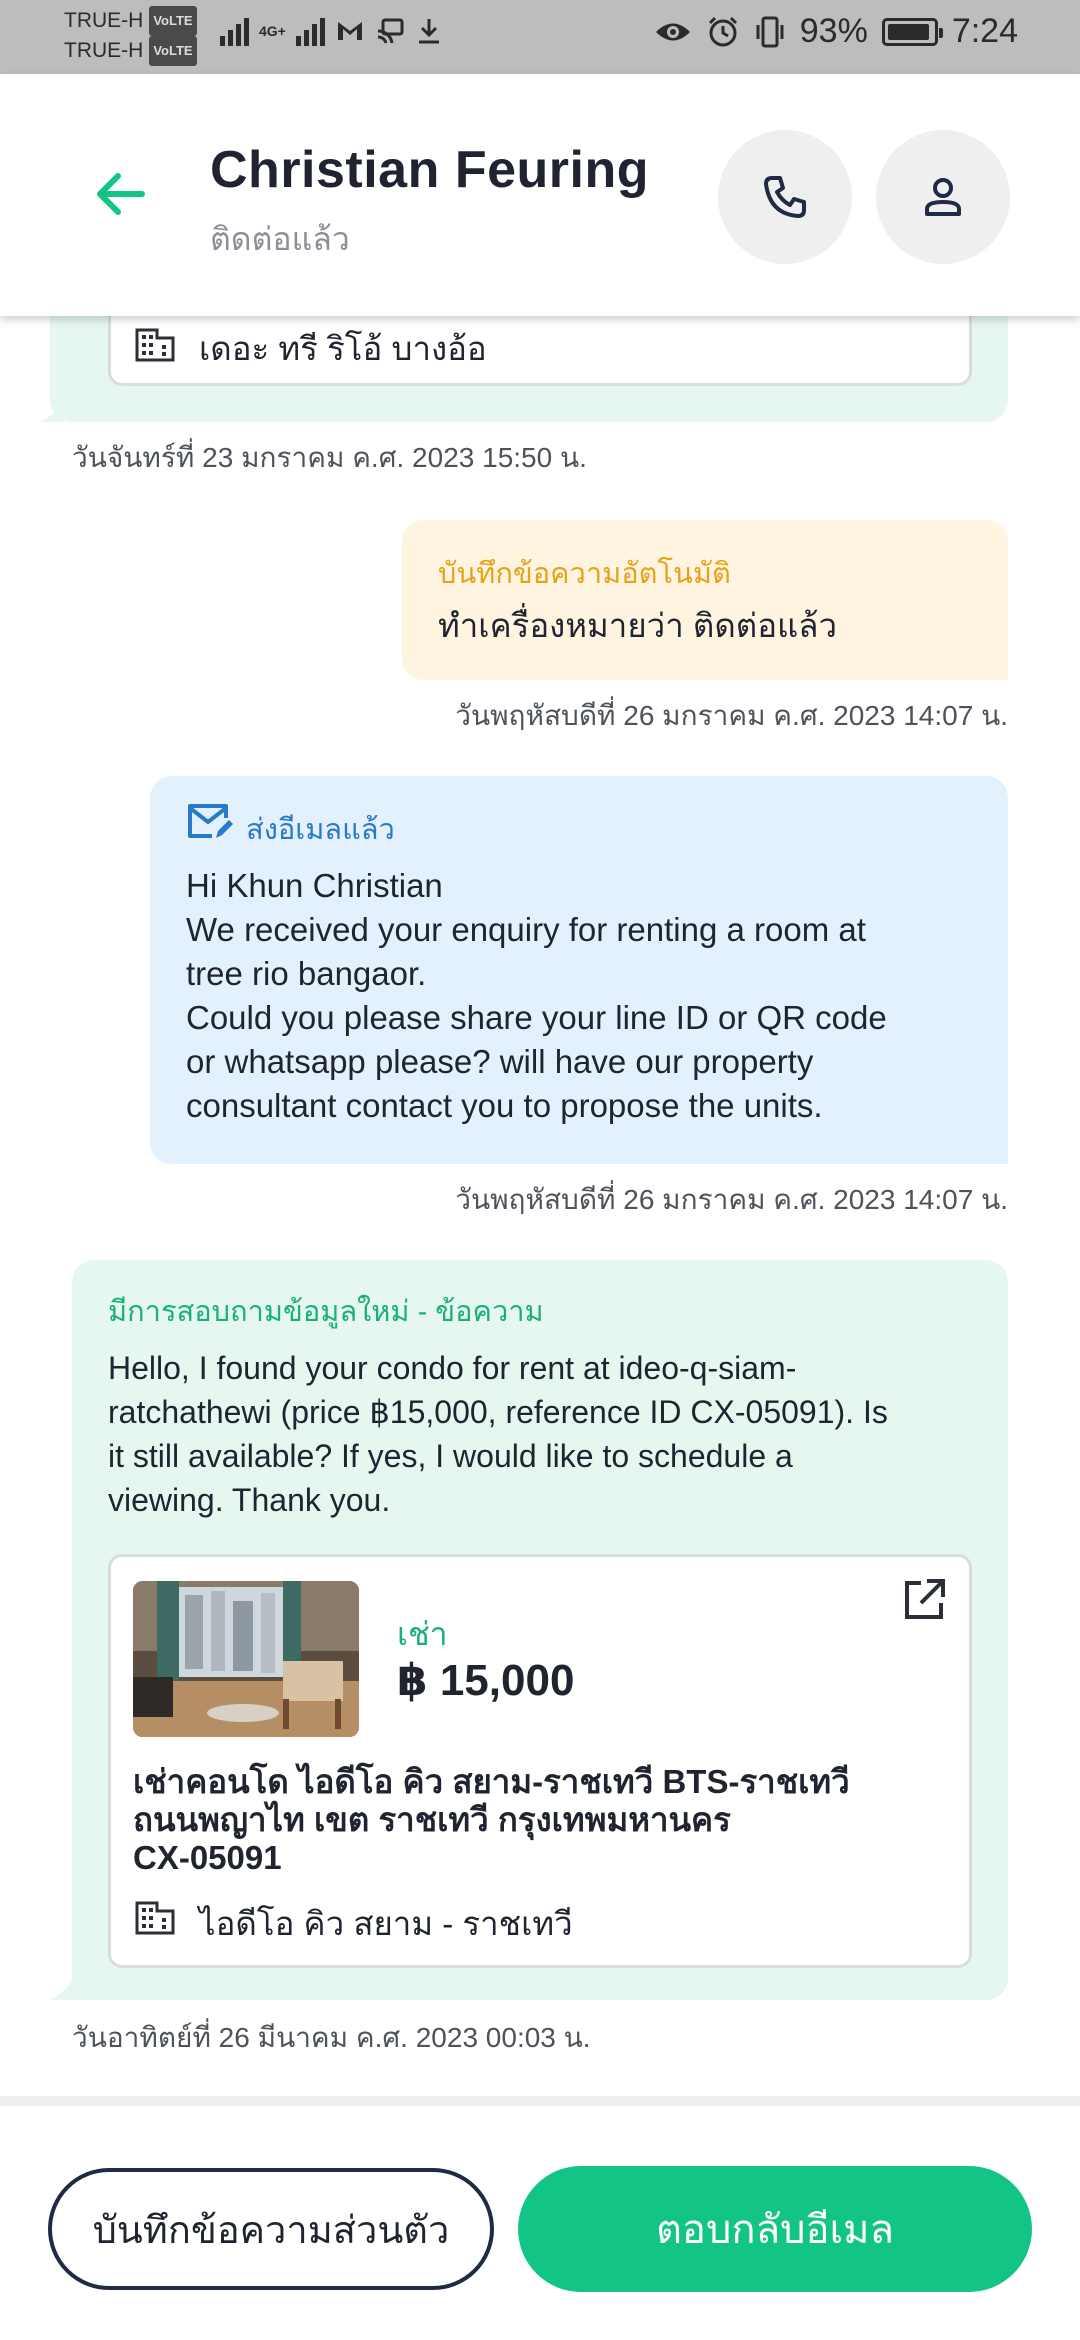 The image size is (1080, 2340). What do you see at coordinates (770, 31) in the screenshot?
I see `vibrate-icon` at bounding box center [770, 31].